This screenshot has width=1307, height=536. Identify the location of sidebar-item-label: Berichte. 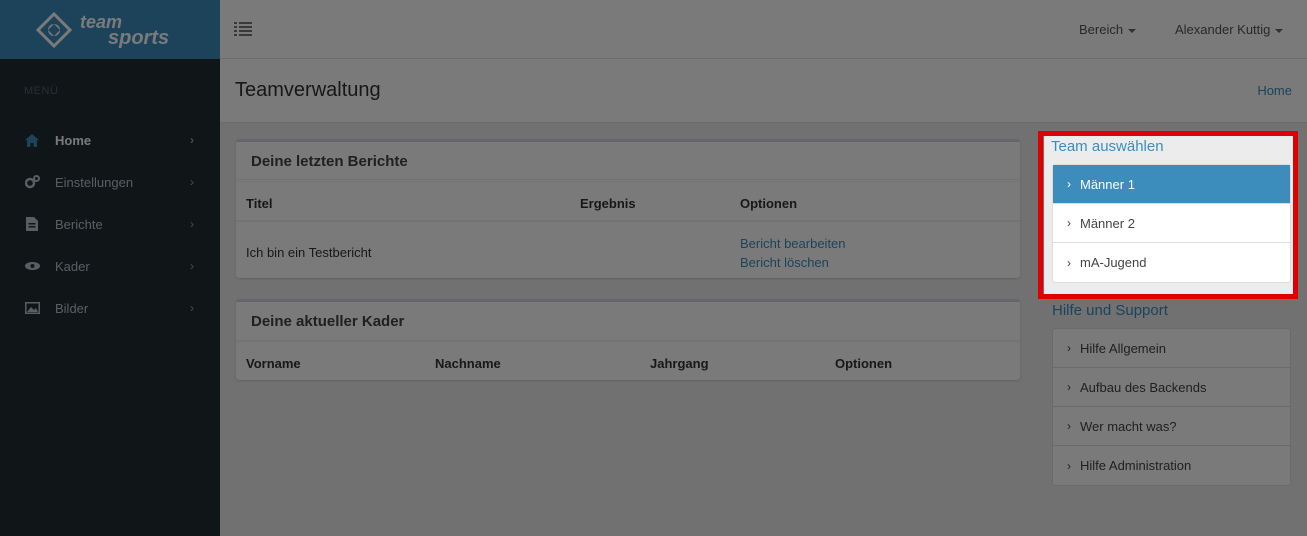
(79, 224).